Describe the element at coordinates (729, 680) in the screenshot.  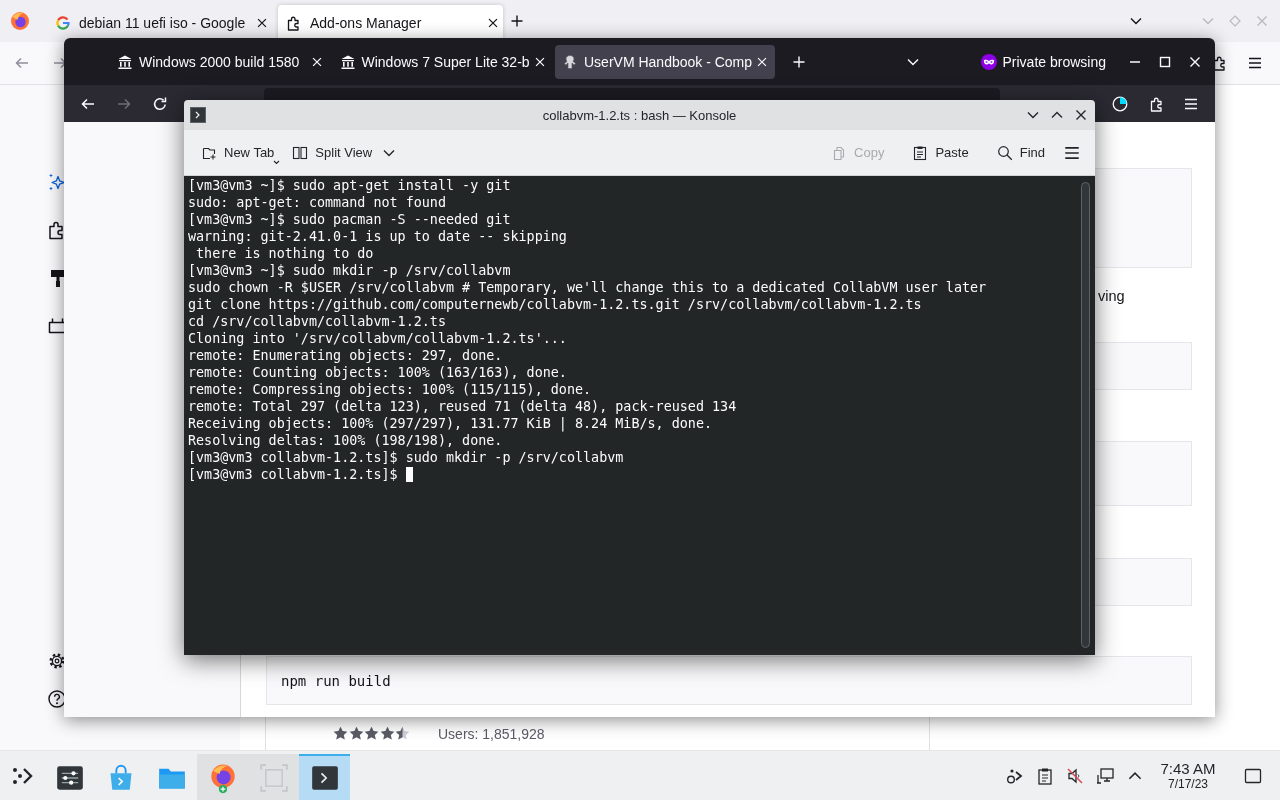
I see `code-block: npm run build` at that location.